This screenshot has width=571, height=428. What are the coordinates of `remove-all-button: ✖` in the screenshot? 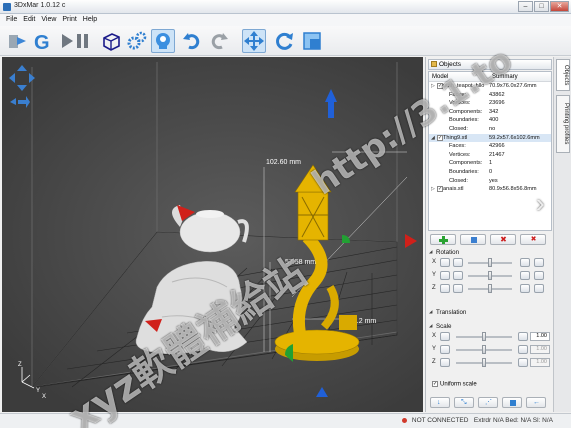 It's located at (533, 239).